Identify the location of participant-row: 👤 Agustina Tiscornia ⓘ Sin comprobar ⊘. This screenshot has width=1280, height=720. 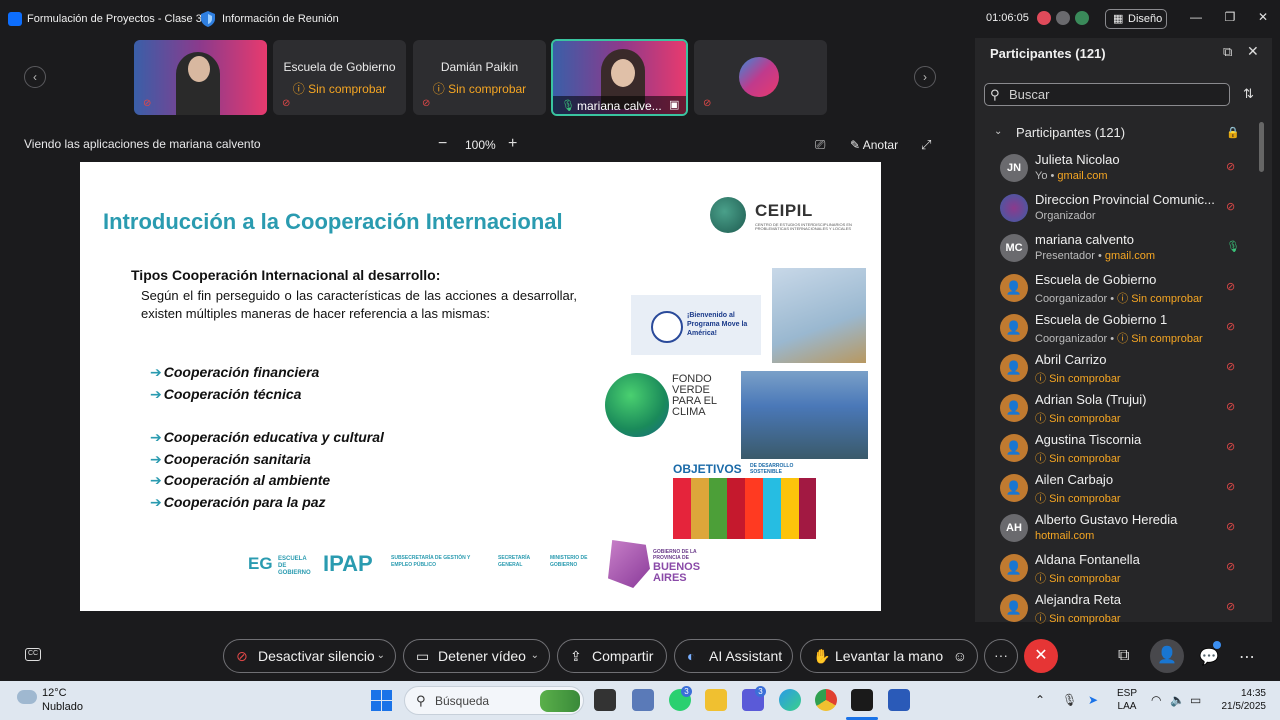
(1117, 448).